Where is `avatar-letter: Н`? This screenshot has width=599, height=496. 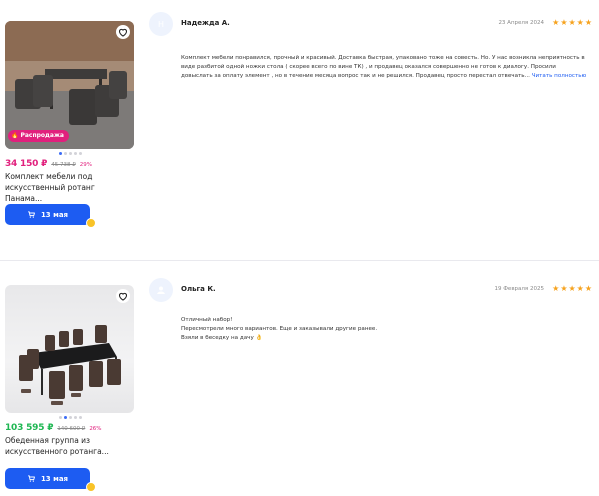 avatar-letter: Н is located at coordinates (160, 24).